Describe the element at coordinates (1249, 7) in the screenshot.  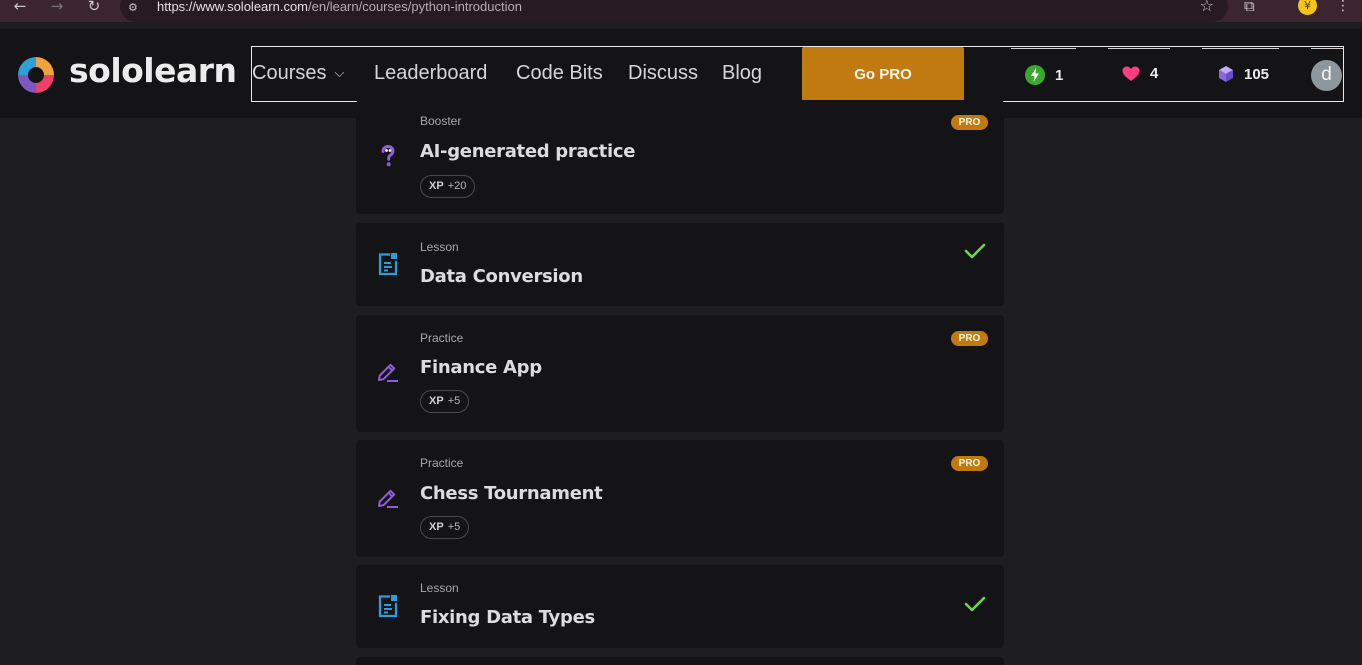
I see `puzzle-icon: ⧉` at that location.